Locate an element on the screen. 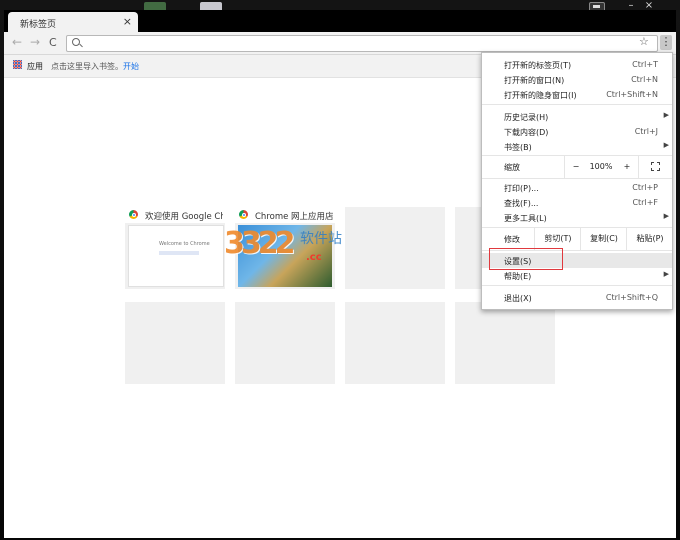 This screenshot has height=540, width=680. webstore-icon is located at coordinates (243, 214).